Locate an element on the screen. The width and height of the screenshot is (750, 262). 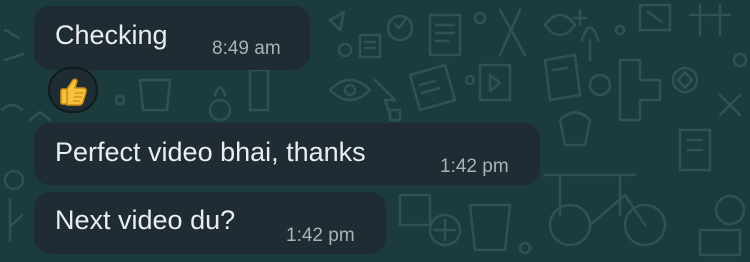
message-text: Checking is located at coordinates (111, 35).